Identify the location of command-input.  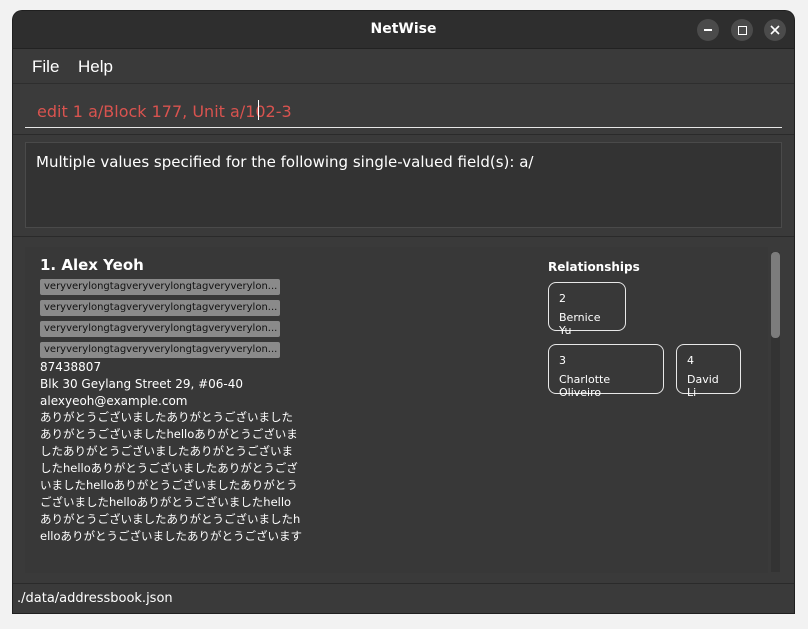
(403, 112).